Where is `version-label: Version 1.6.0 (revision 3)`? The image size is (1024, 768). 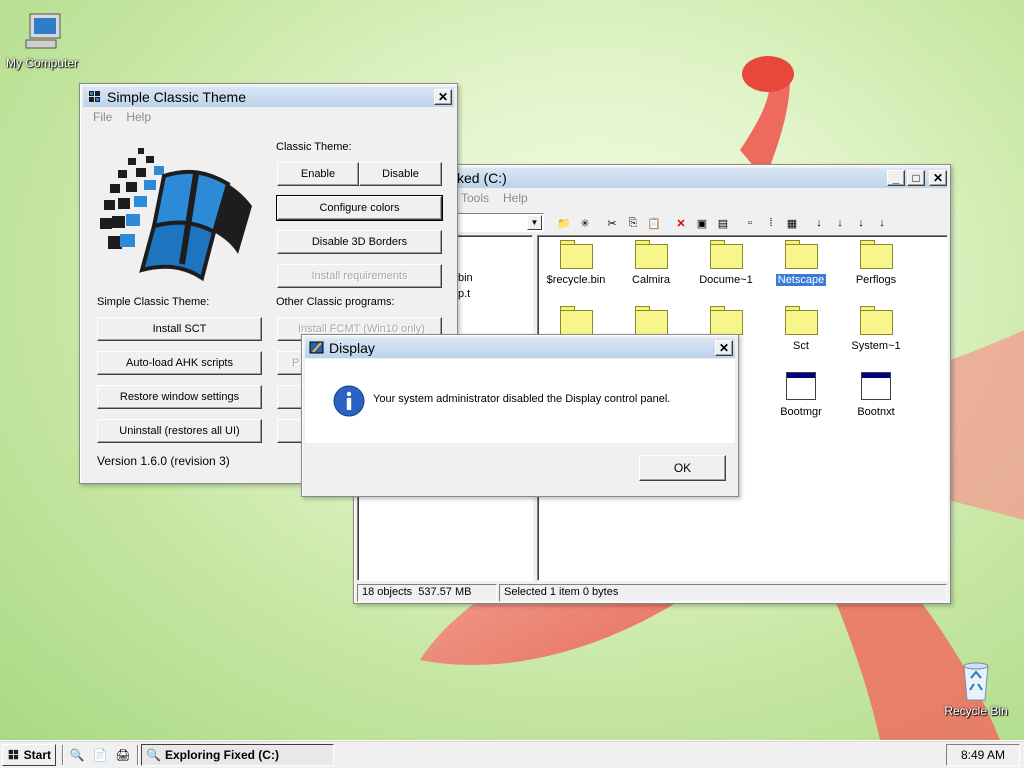 version-label: Version 1.6.0 (revision 3) is located at coordinates (163, 461).